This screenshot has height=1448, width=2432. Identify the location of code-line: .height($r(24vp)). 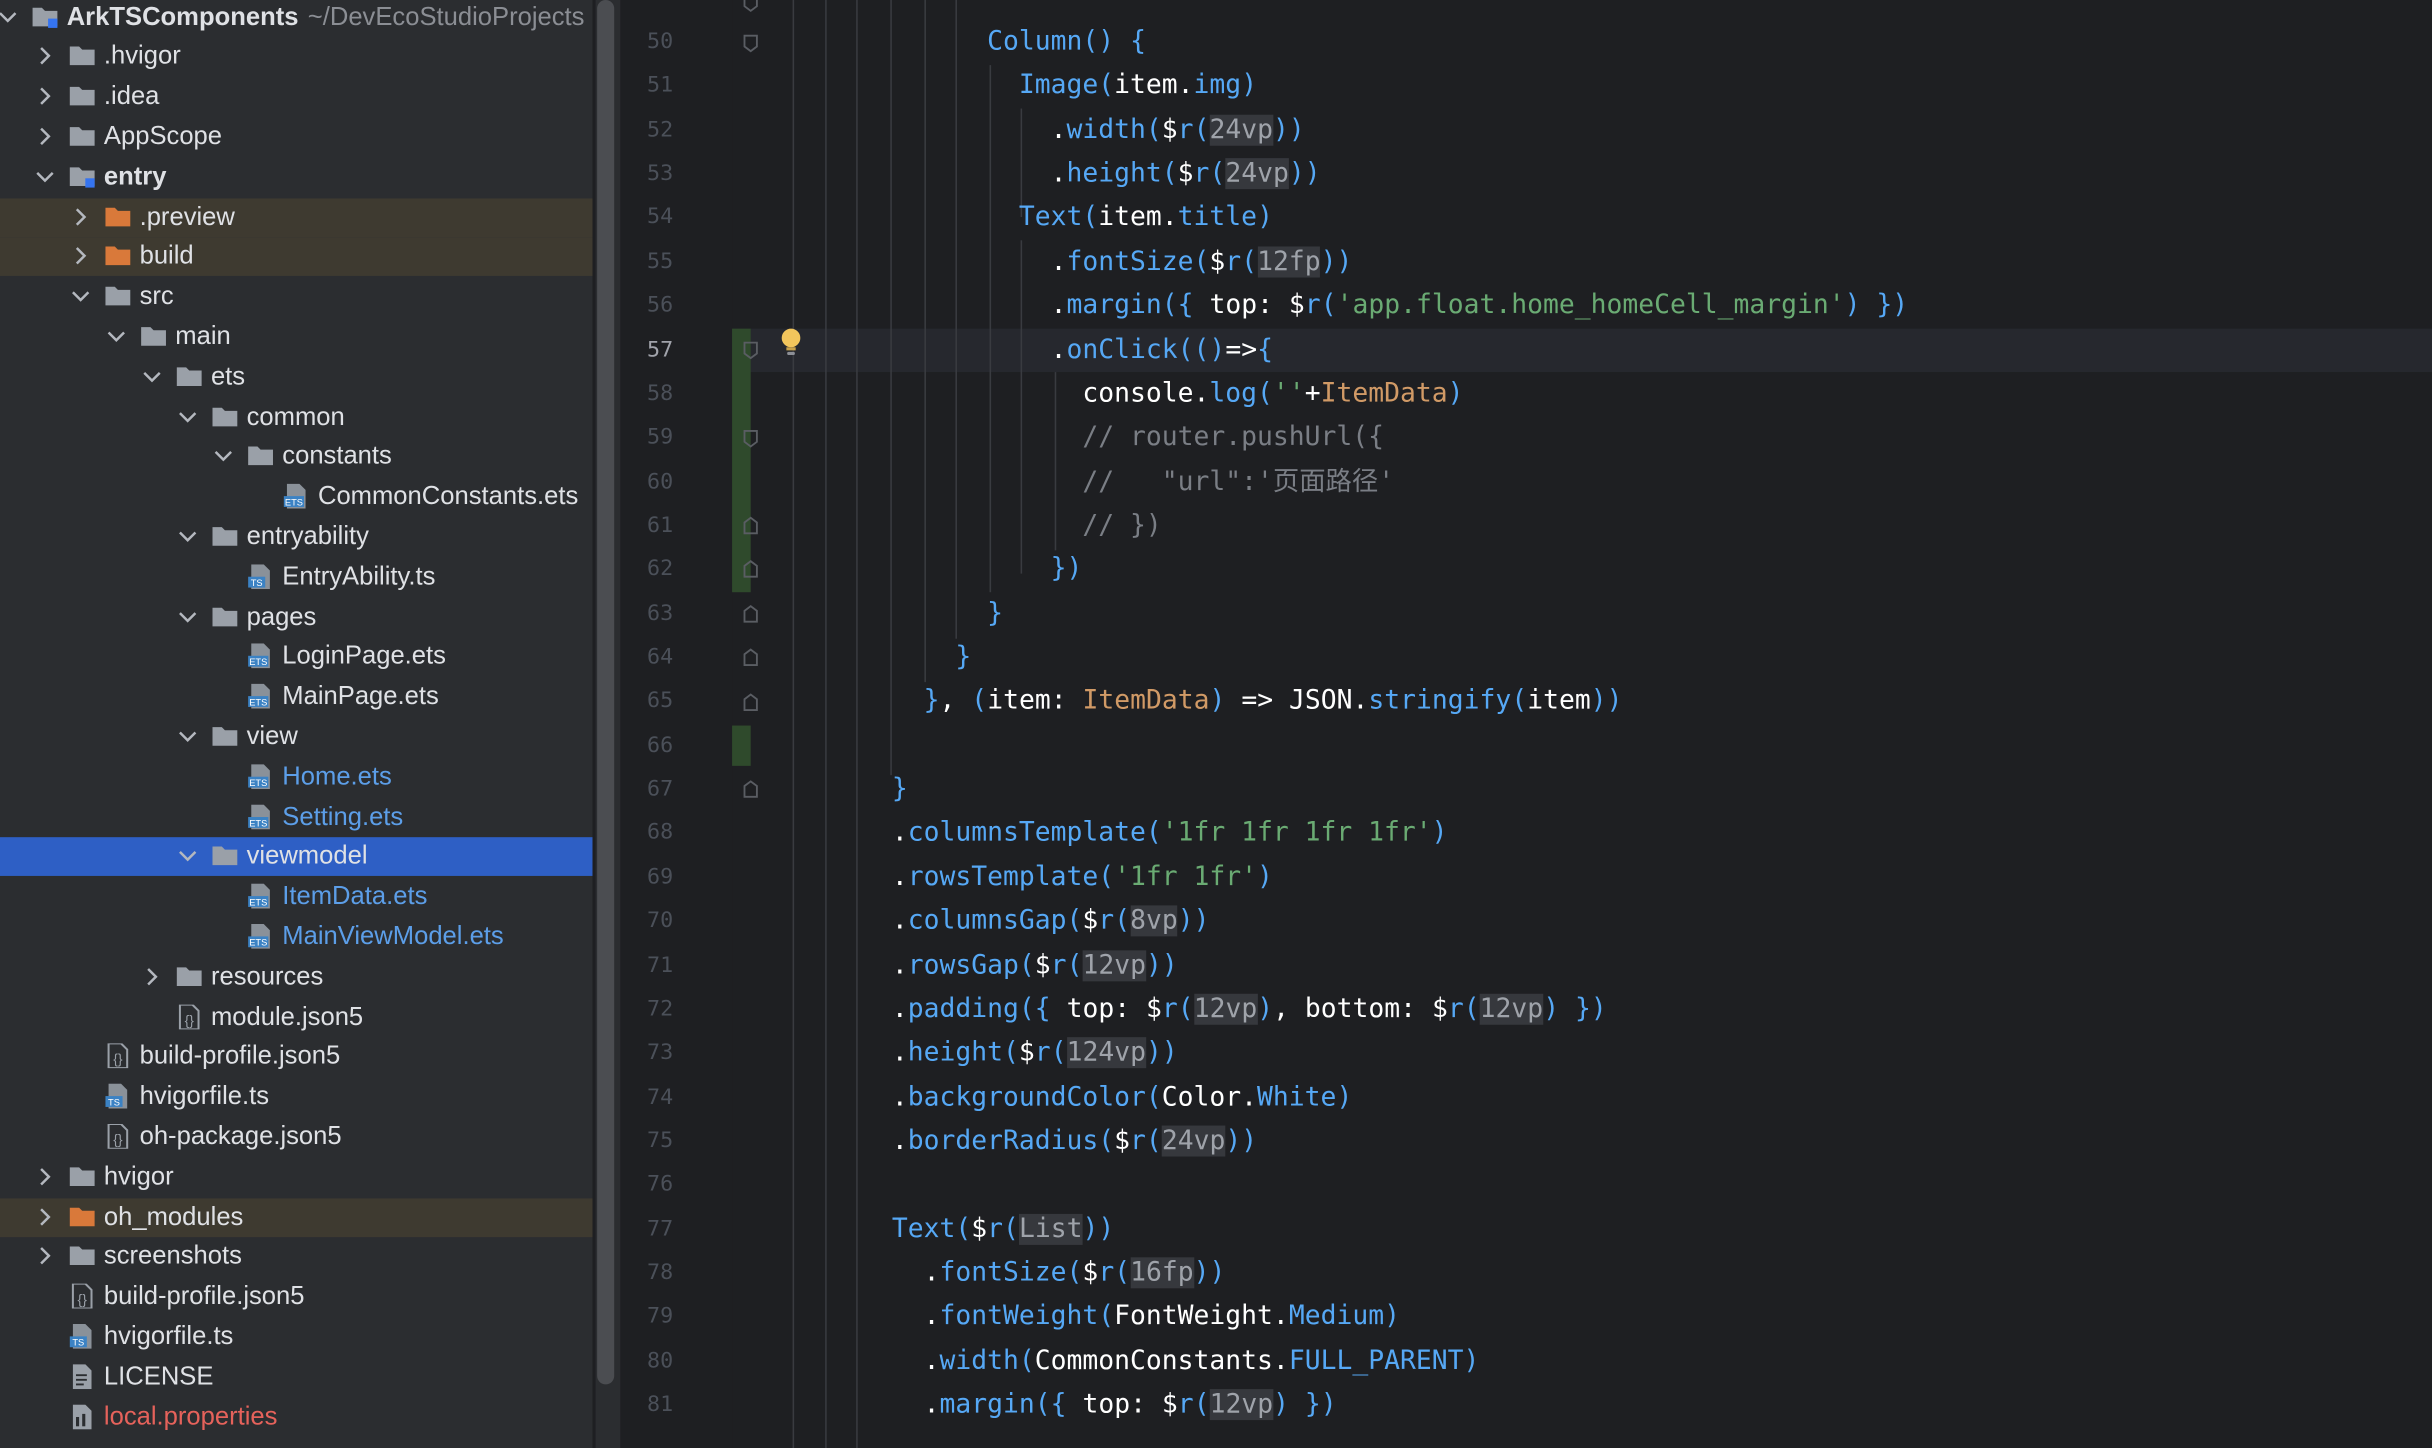
(1106, 173).